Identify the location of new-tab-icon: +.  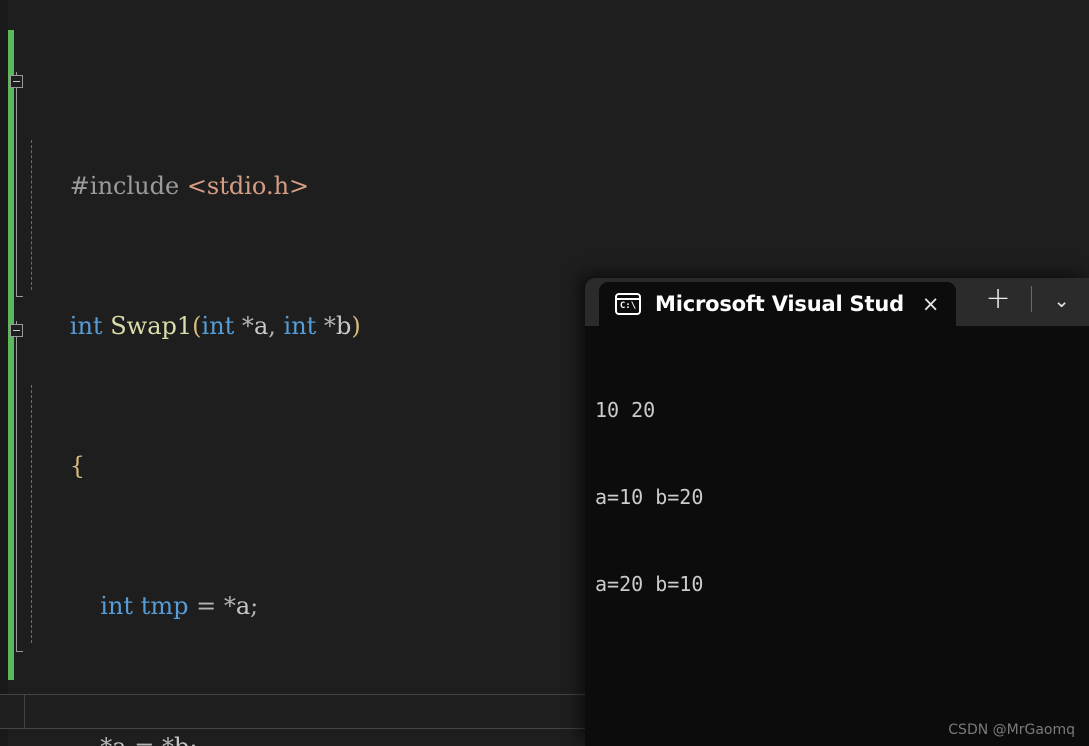
(998, 299).